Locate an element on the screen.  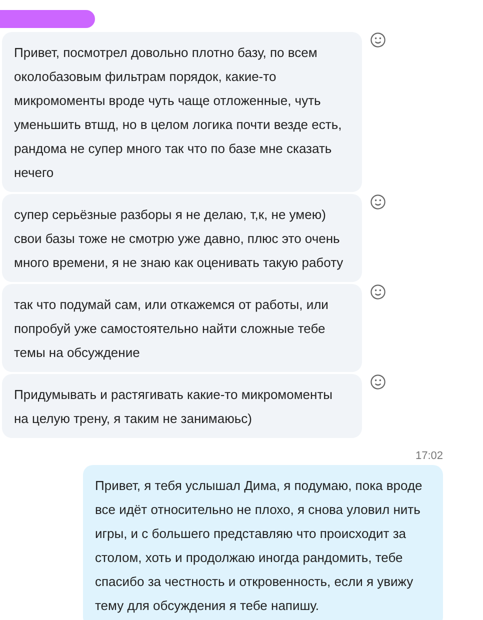
incoming-message: супер серьёзные разборы я не делаю, т,к, не умею) свои базы тоже не смотрю уже давно, плюс это очень много времени, я не знаю как оценивать такую работу is located at coordinates (182, 238).